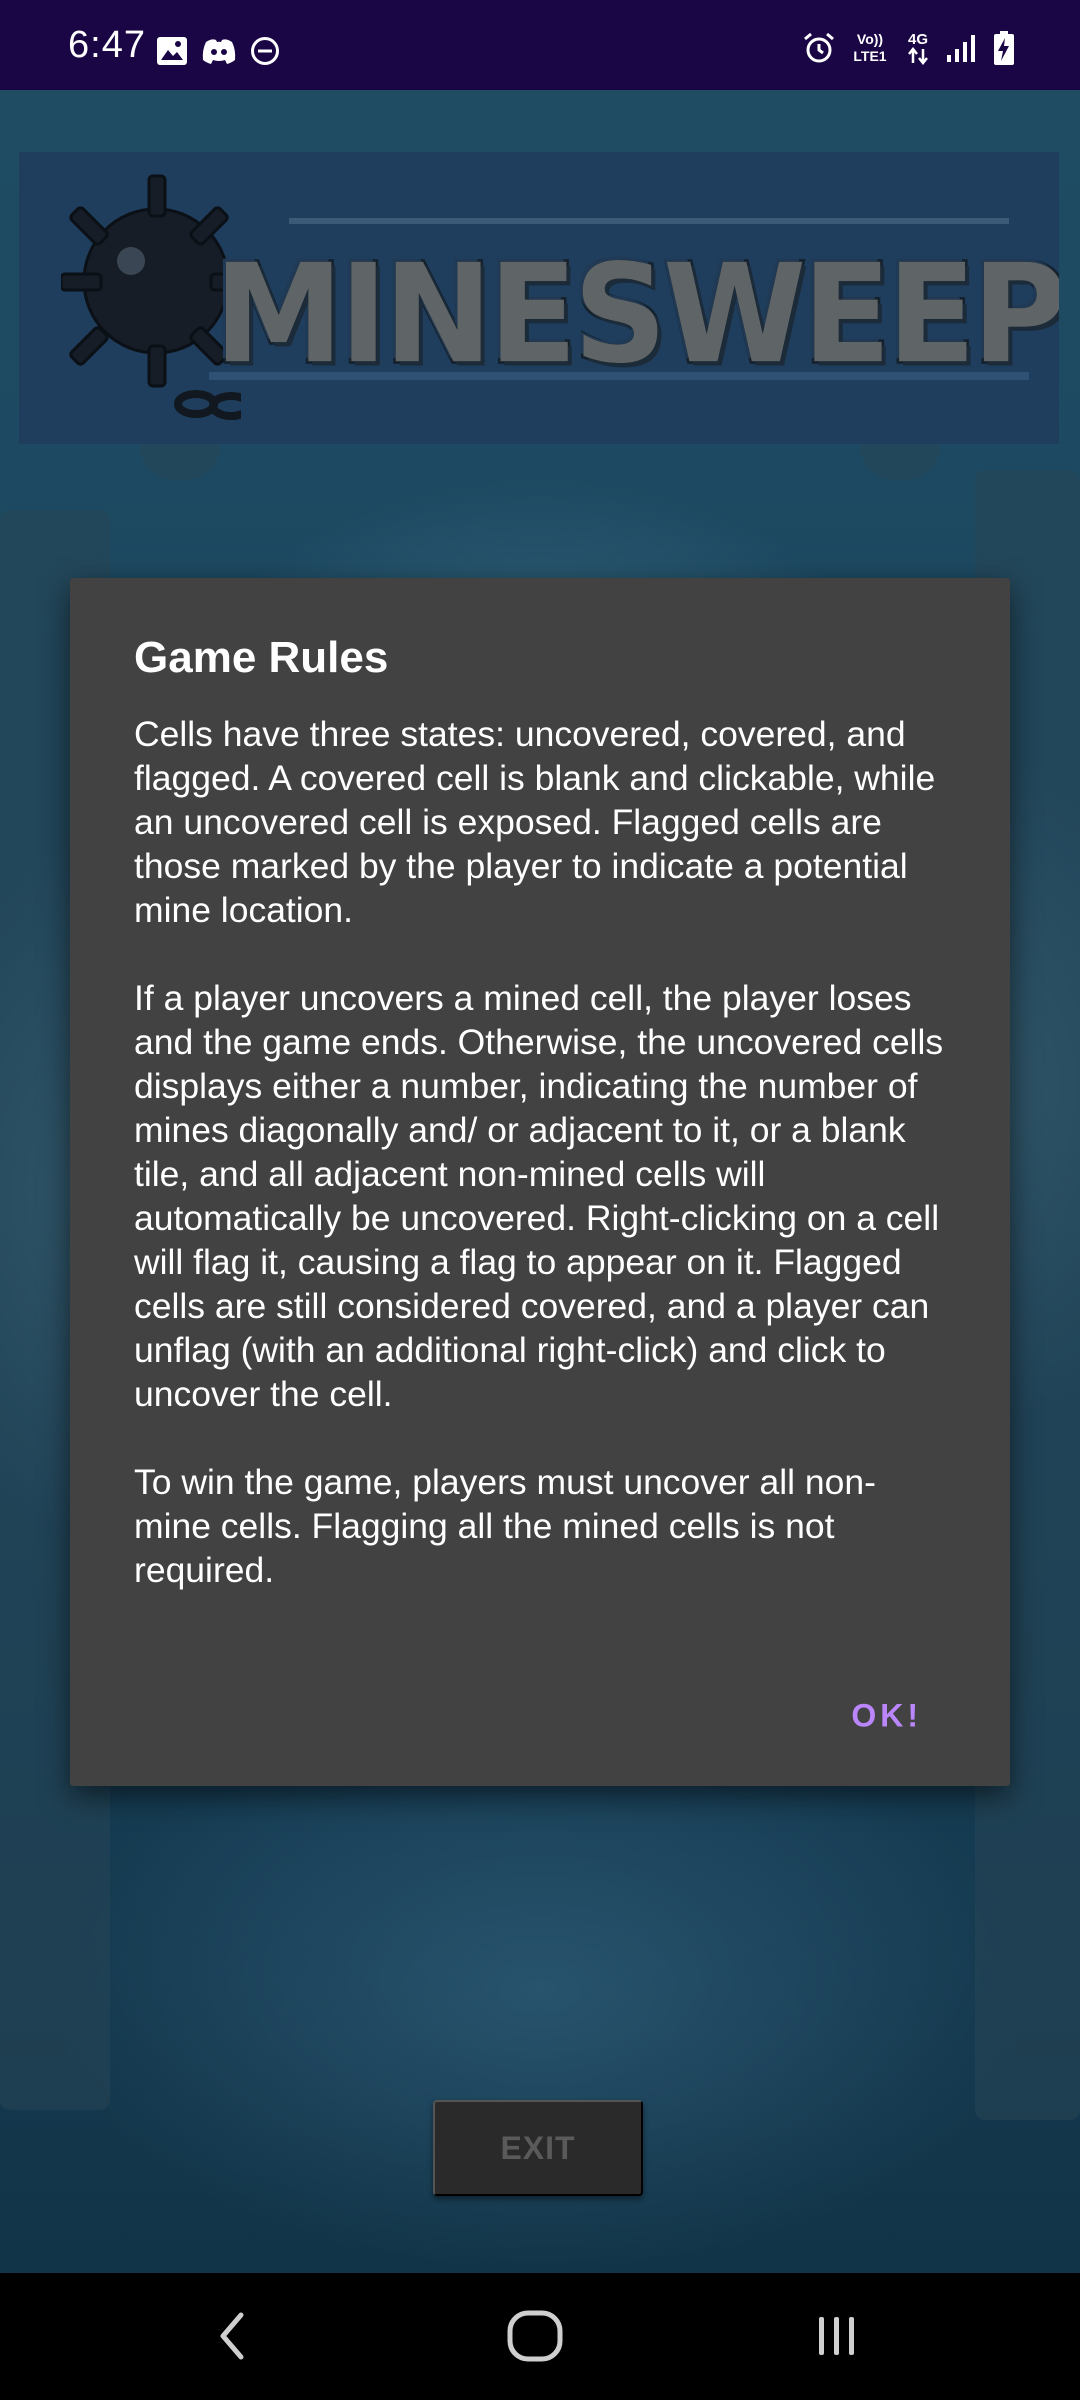  I want to click on signal-icon, so click(962, 50).